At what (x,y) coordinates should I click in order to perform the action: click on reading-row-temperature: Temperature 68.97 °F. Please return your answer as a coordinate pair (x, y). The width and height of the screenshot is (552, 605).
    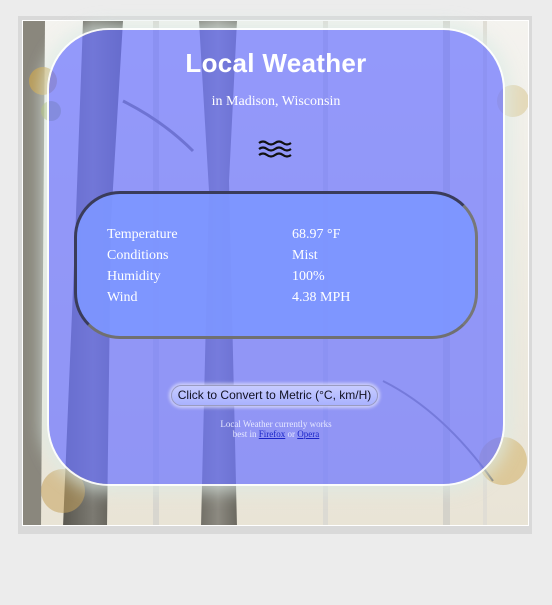
    Looking at the image, I should click on (282, 237).